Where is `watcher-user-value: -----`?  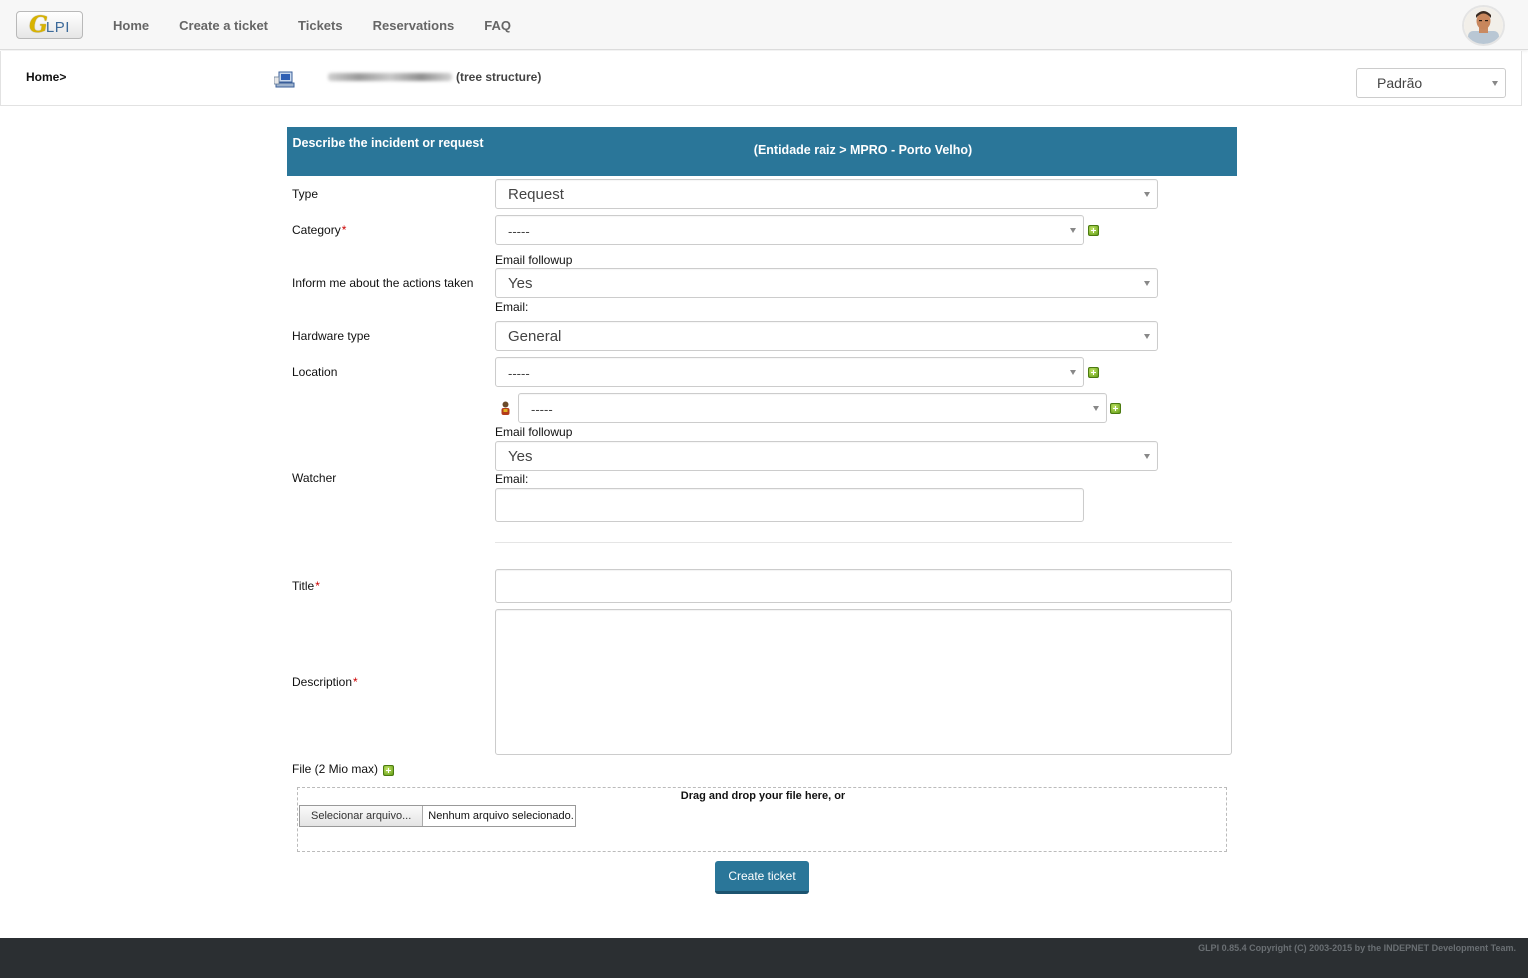 watcher-user-value: ----- is located at coordinates (542, 409).